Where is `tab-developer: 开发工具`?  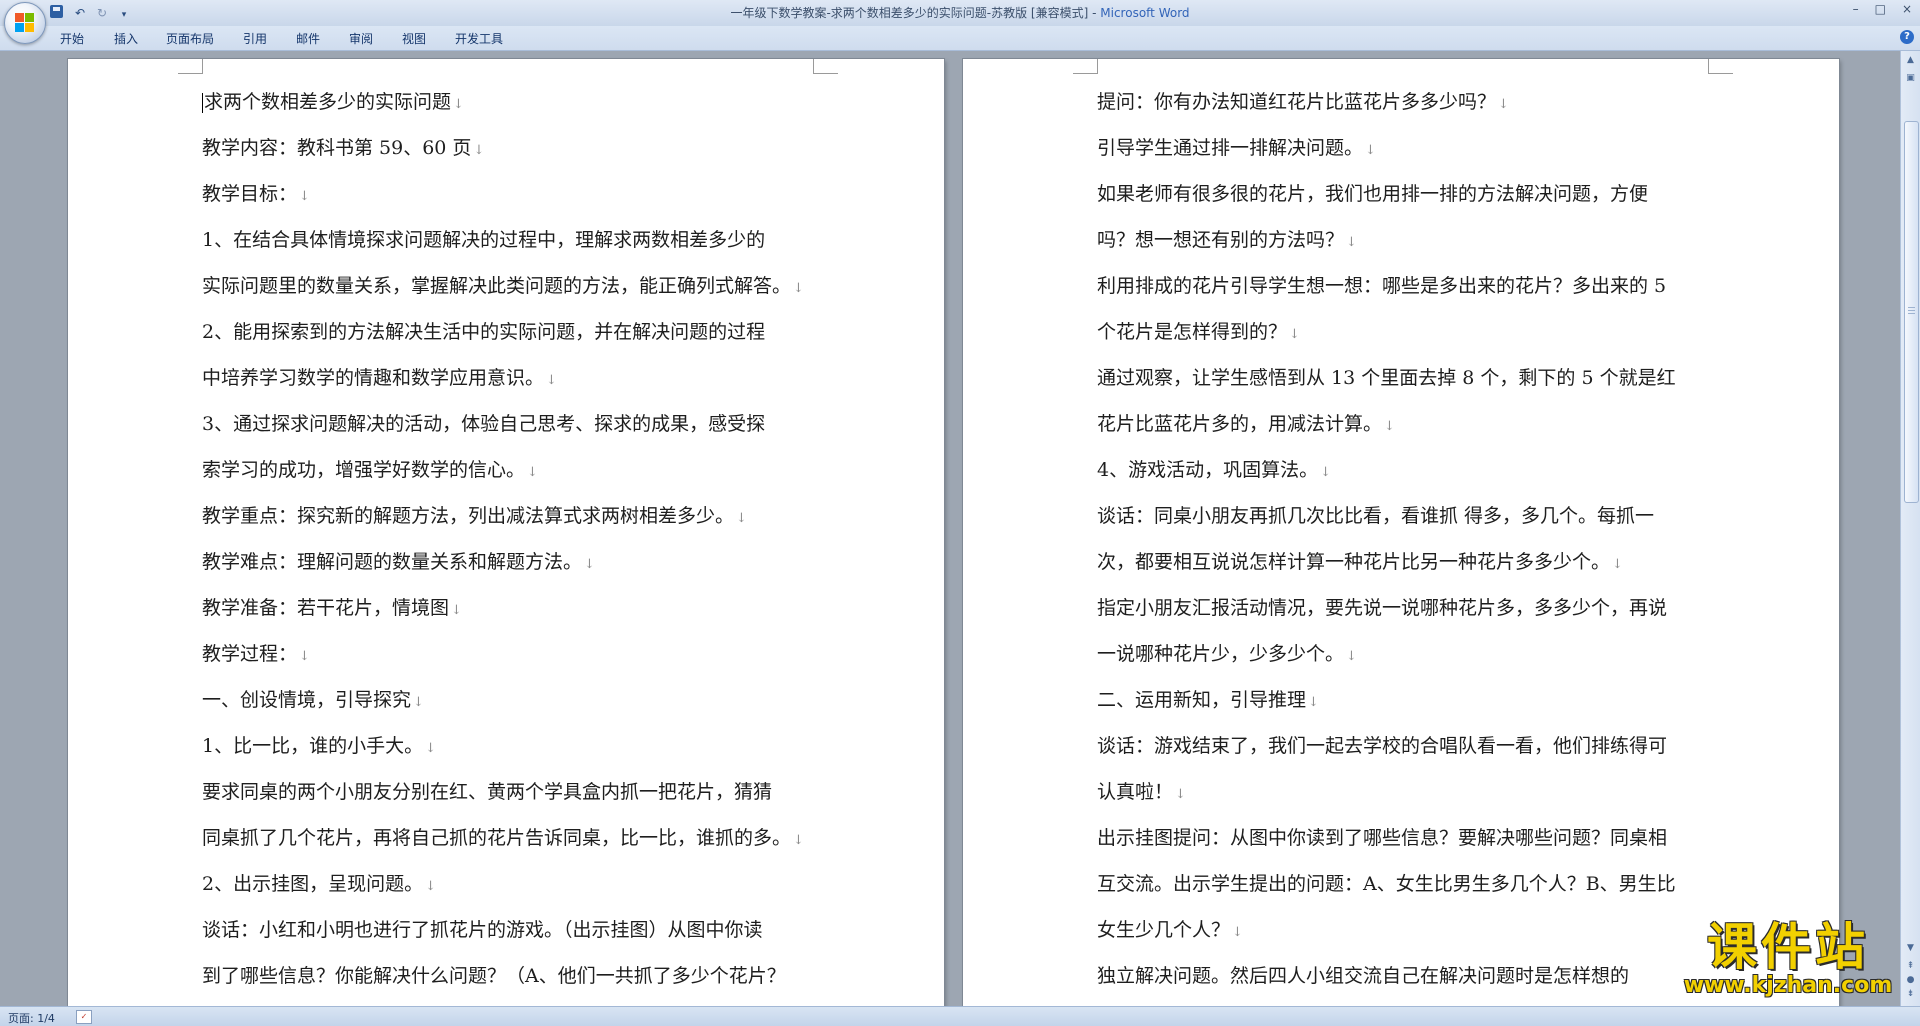 tab-developer: 开发工具 is located at coordinates (479, 38).